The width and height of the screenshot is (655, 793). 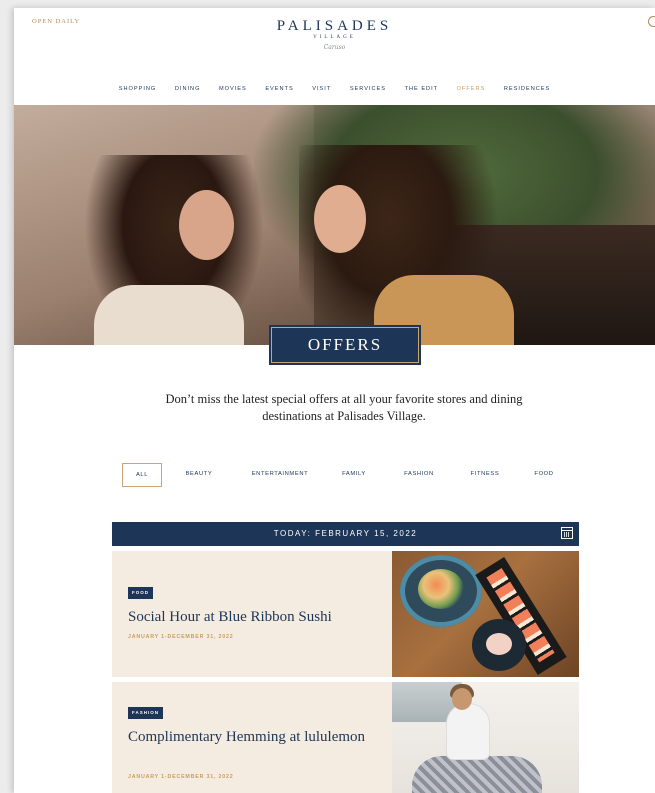 What do you see at coordinates (345, 345) in the screenshot?
I see `page-title: OFFERS` at bounding box center [345, 345].